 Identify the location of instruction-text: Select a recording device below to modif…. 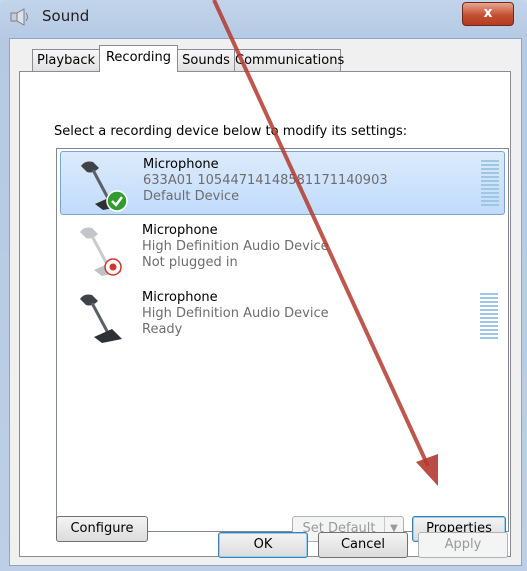
(231, 131).